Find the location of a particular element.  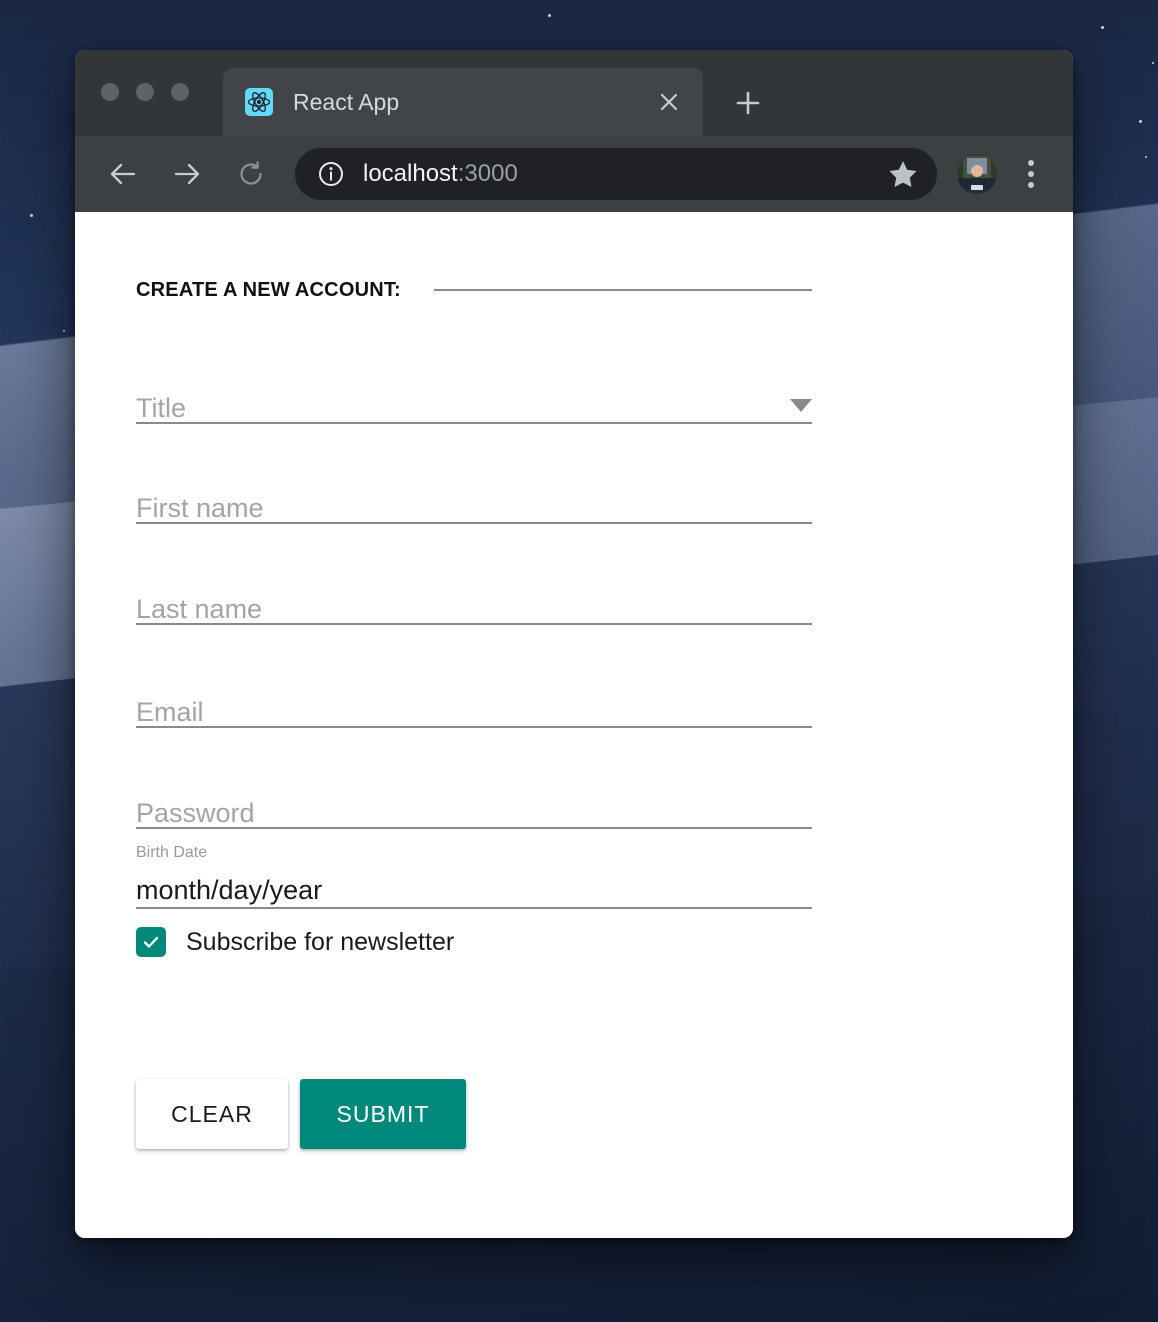

check-icon is located at coordinates (151, 942).